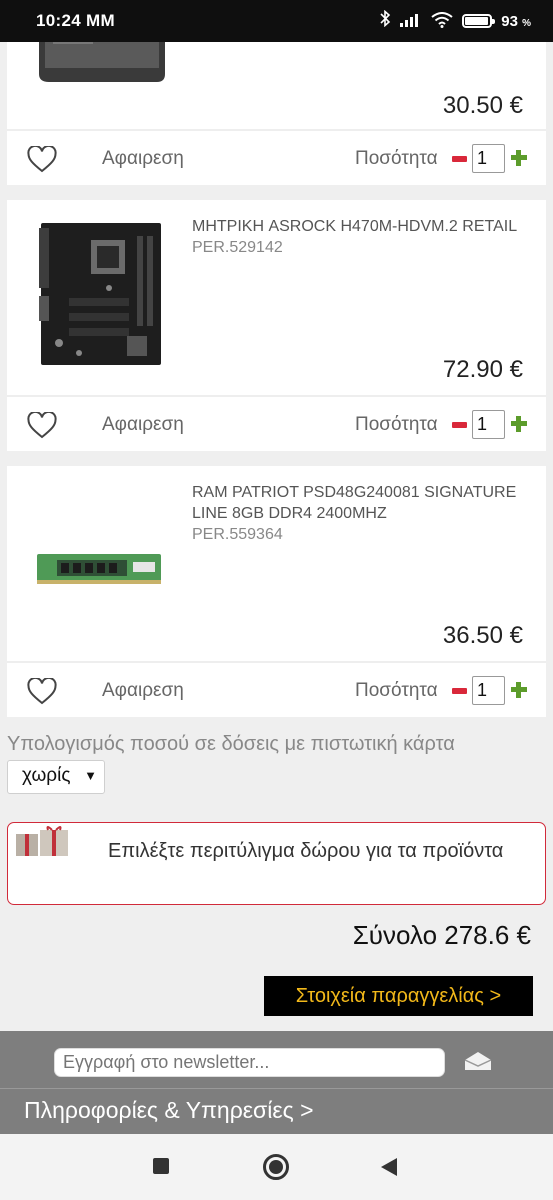 The width and height of the screenshot is (553, 1200). I want to click on status-bar: 10:24 MM 93 %, so click(276, 21).